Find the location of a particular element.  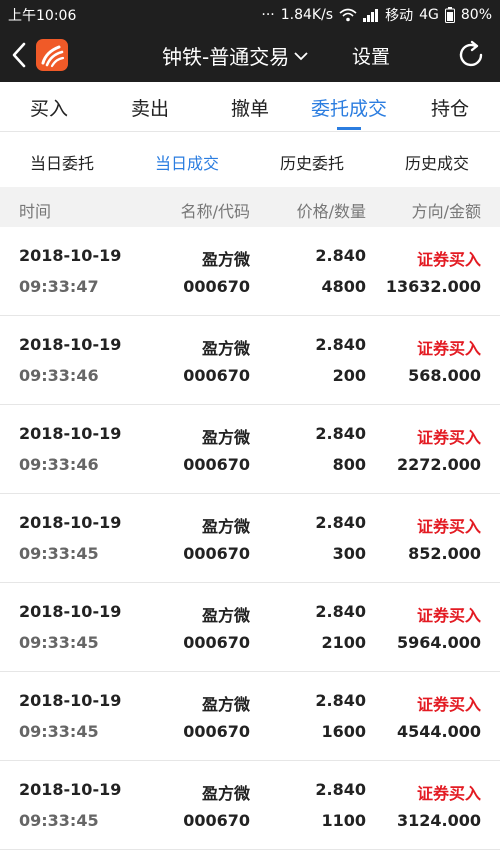

page-title: 钟铁-普通交易 is located at coordinates (226, 57).